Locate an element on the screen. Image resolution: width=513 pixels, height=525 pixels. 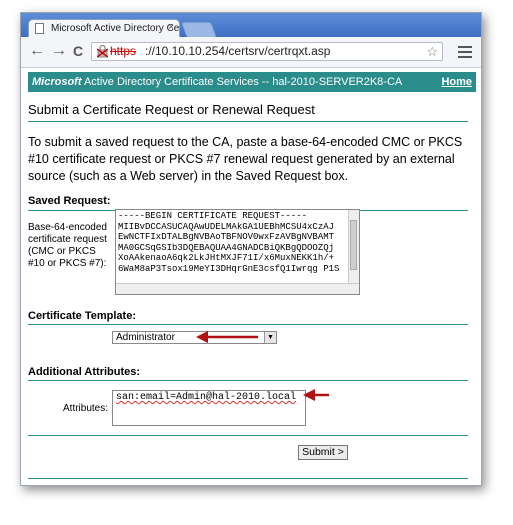
chevron-down-icon: ▼ is located at coordinates (270, 337).